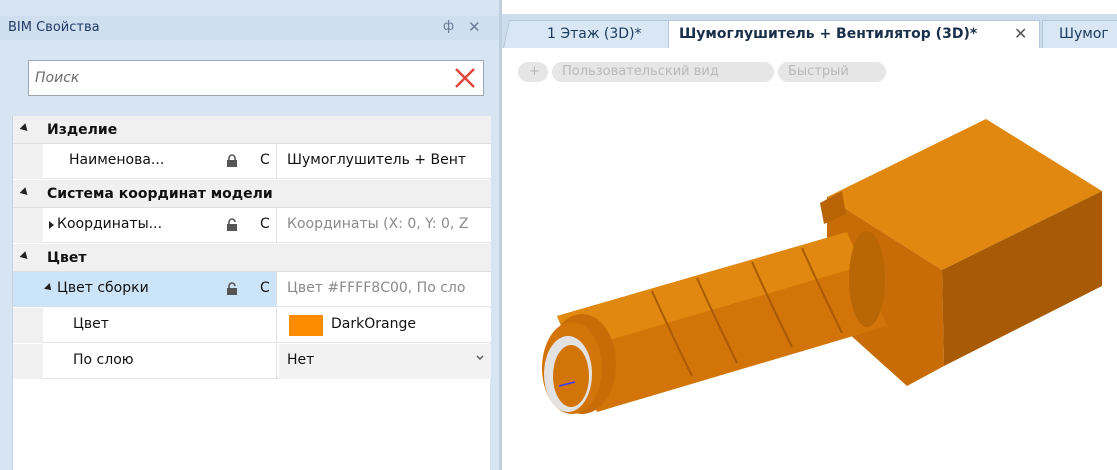 This screenshot has width=1117, height=470. Describe the element at coordinates (51, 225) in the screenshot. I see `expand-icon` at that location.